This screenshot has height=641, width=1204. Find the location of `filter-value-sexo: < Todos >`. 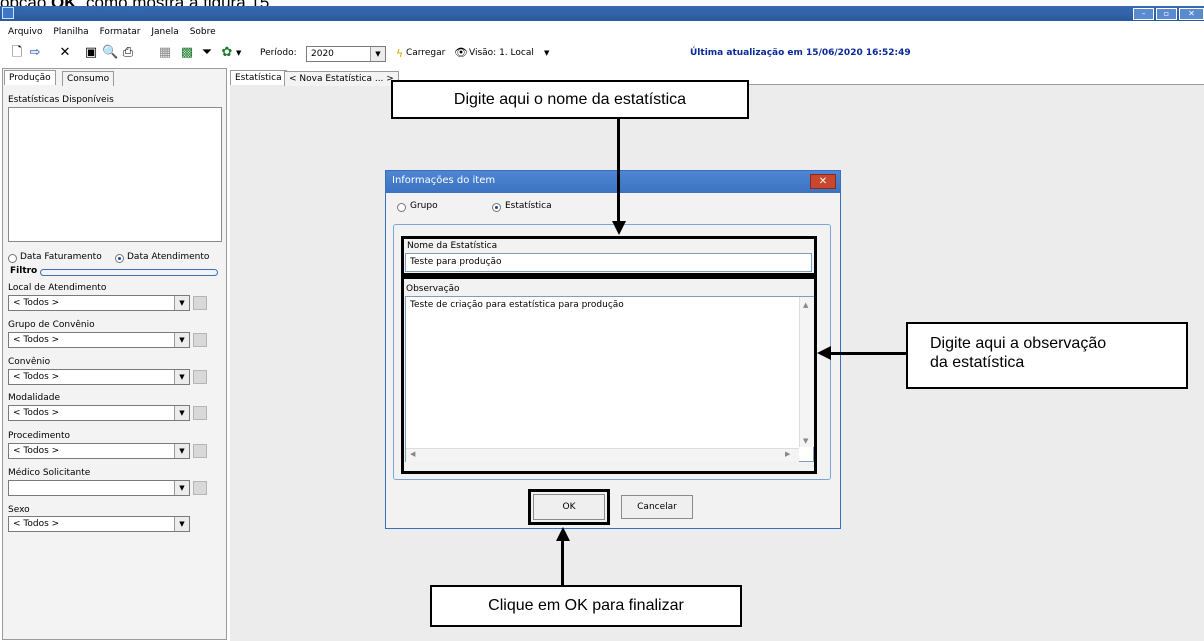

filter-value-sexo: < Todos > is located at coordinates (36, 524).